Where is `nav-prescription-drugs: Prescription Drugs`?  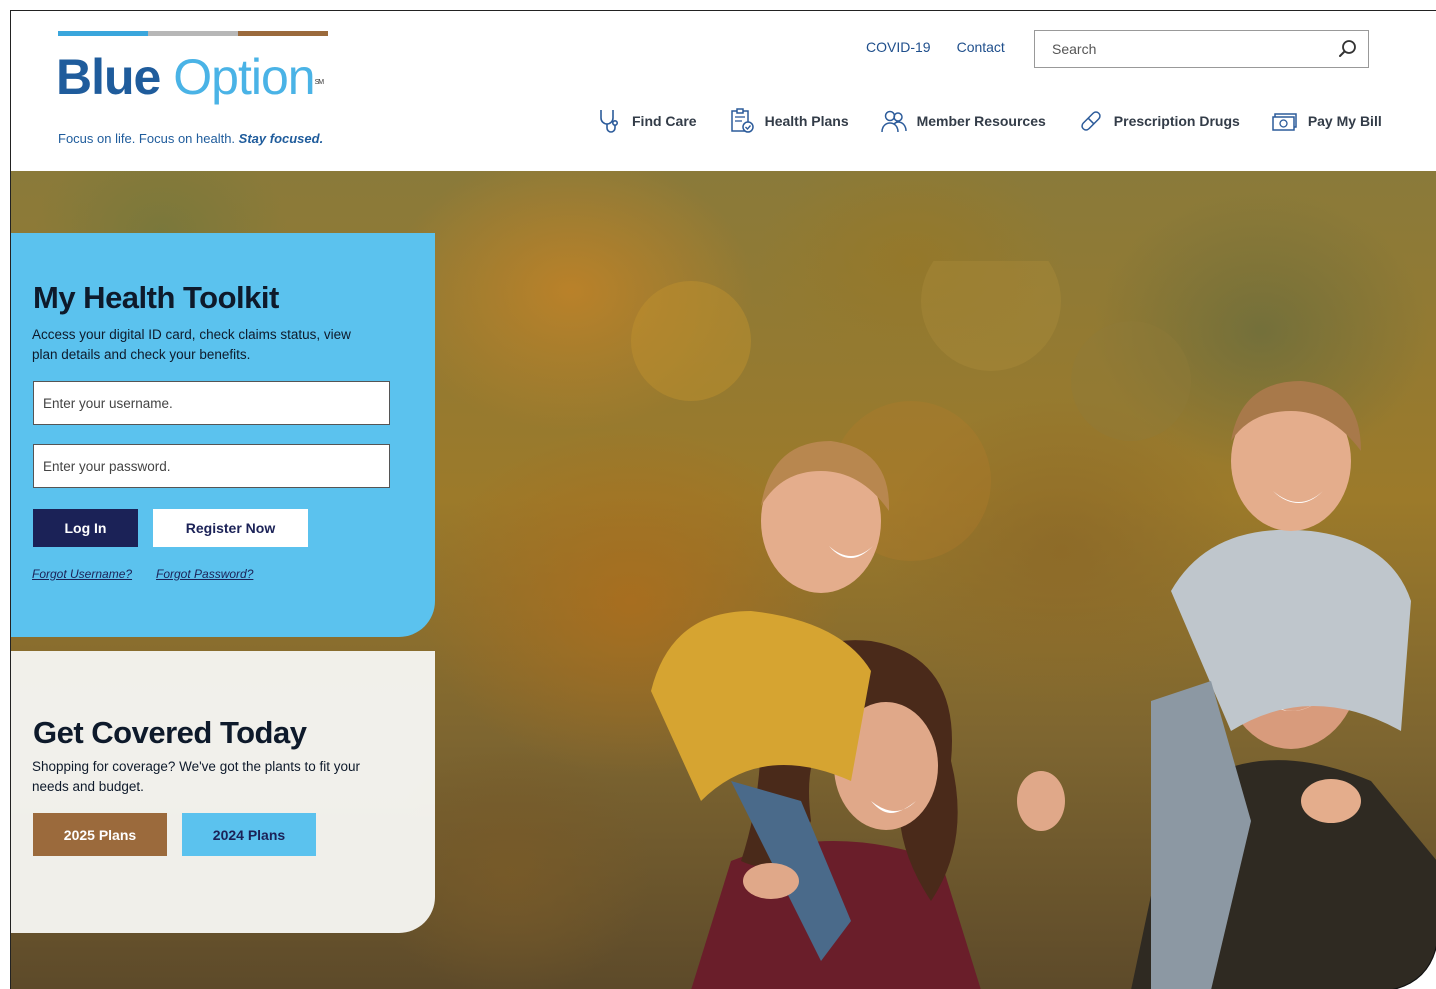 nav-prescription-drugs: Prescription Drugs is located at coordinates (1158, 121).